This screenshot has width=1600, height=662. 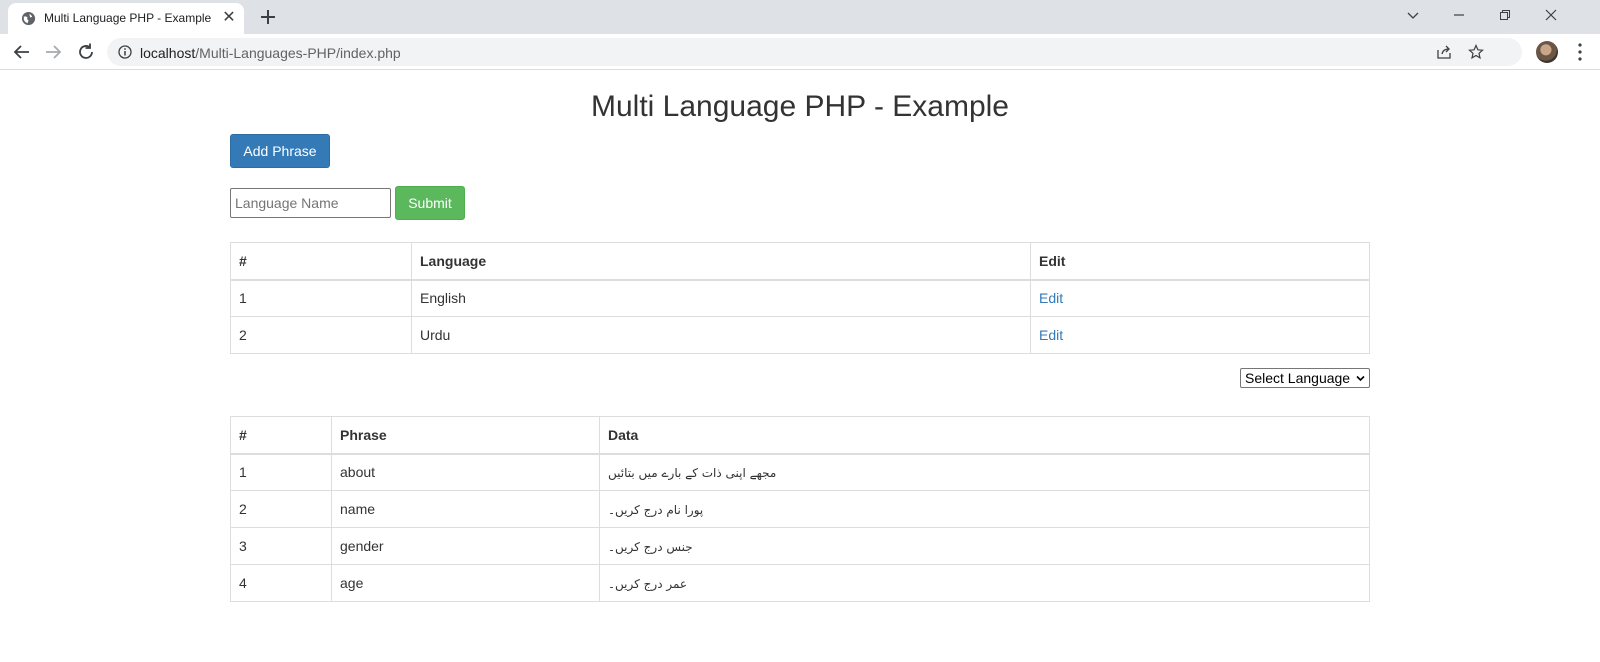 I want to click on table-row: 3 gender جنس درج کریں۔, so click(x=800, y=546).